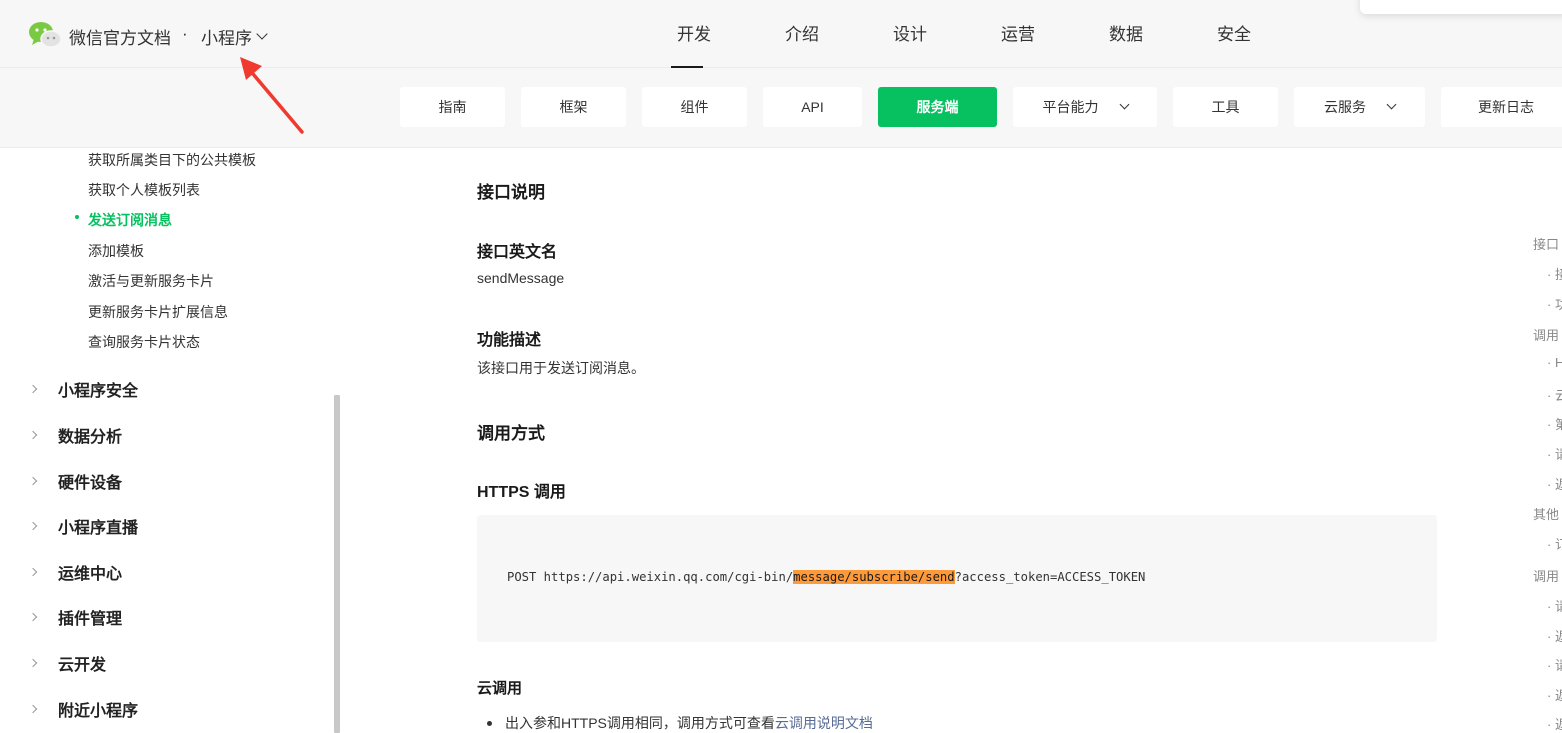  I want to click on heading-function: 功能描述, so click(509, 340).